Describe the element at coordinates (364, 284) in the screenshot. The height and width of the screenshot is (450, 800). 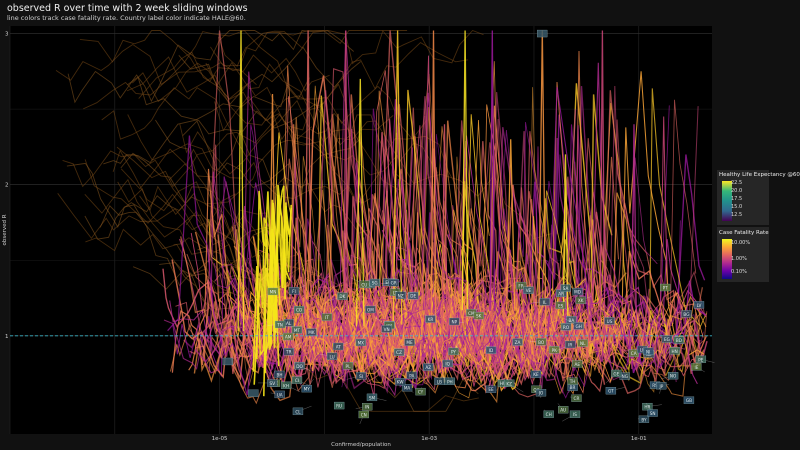
I see `country-label-text: CU` at that location.